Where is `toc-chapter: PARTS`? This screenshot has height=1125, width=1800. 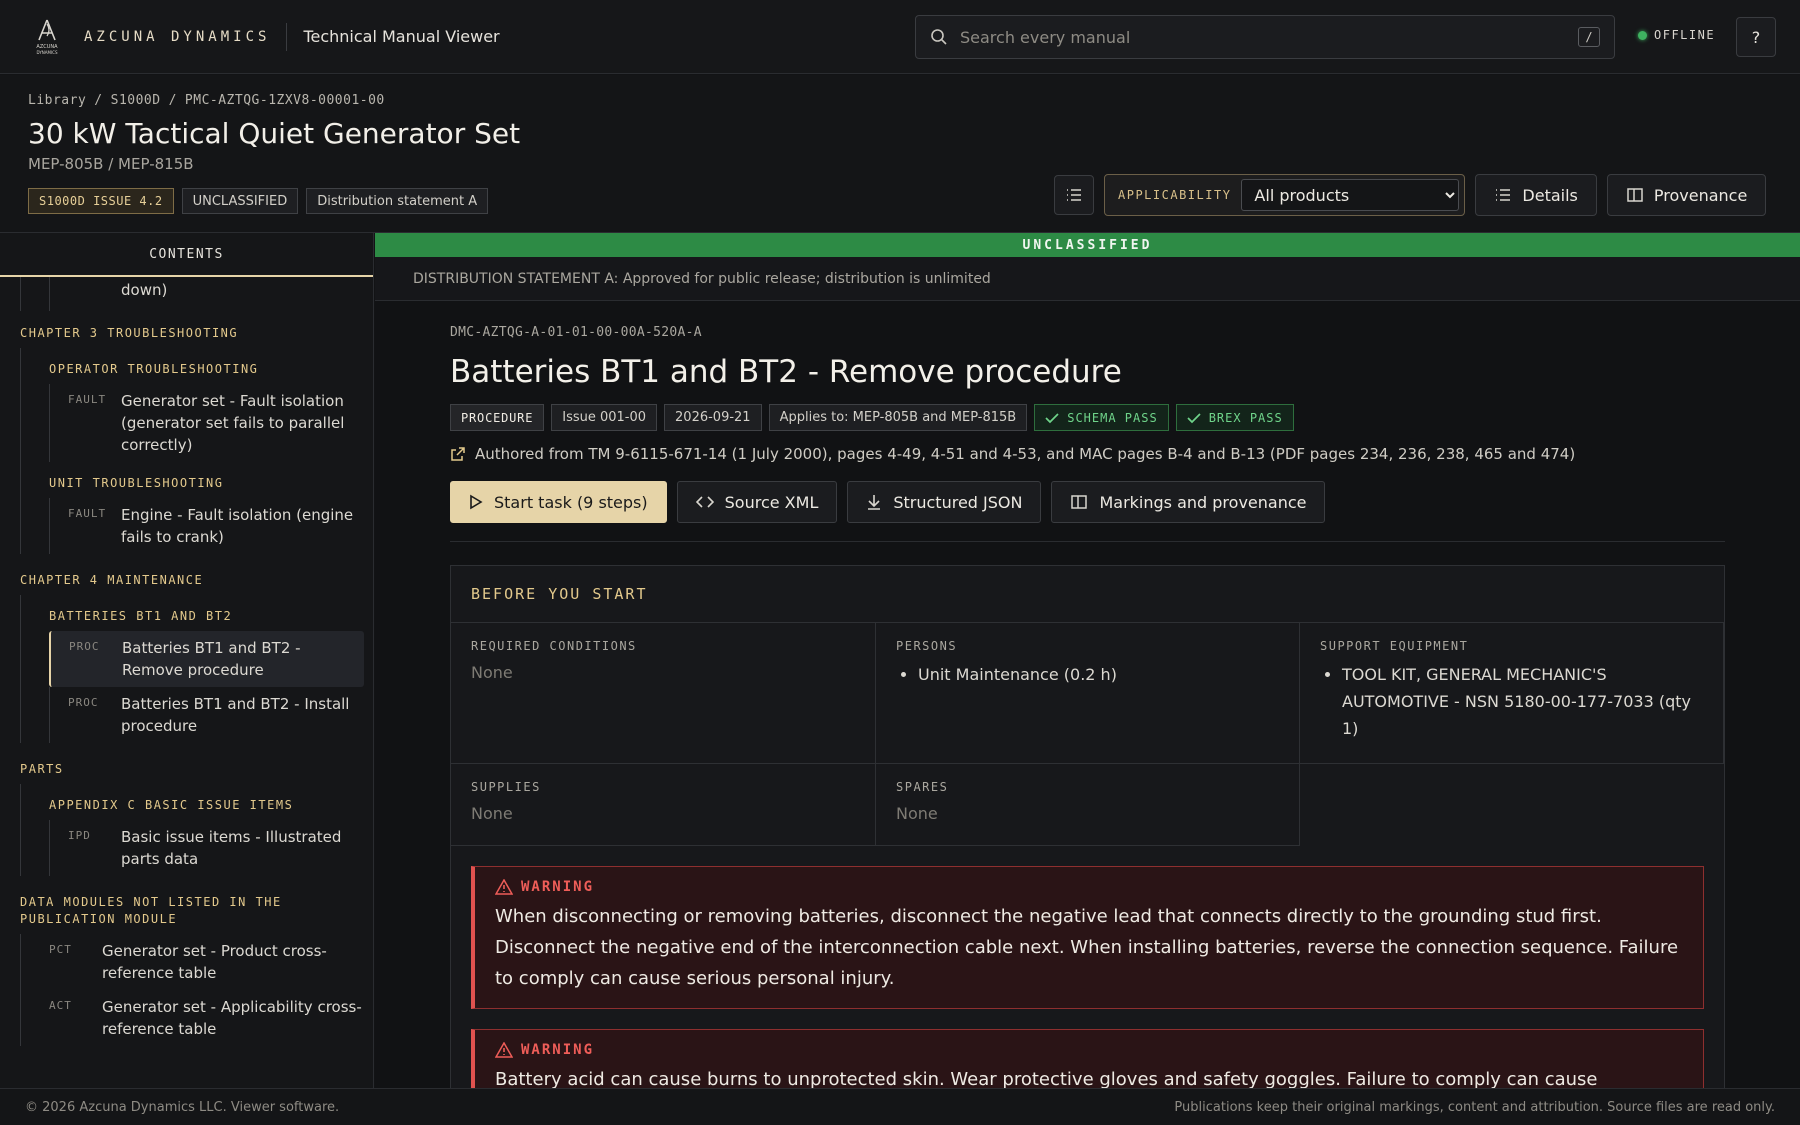 toc-chapter: PARTS is located at coordinates (186, 763).